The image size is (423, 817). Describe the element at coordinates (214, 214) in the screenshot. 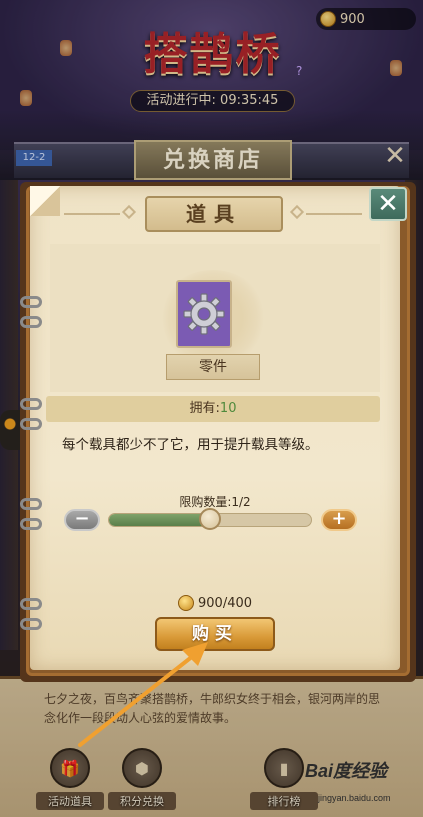

I see `modal-title: 道具` at that location.